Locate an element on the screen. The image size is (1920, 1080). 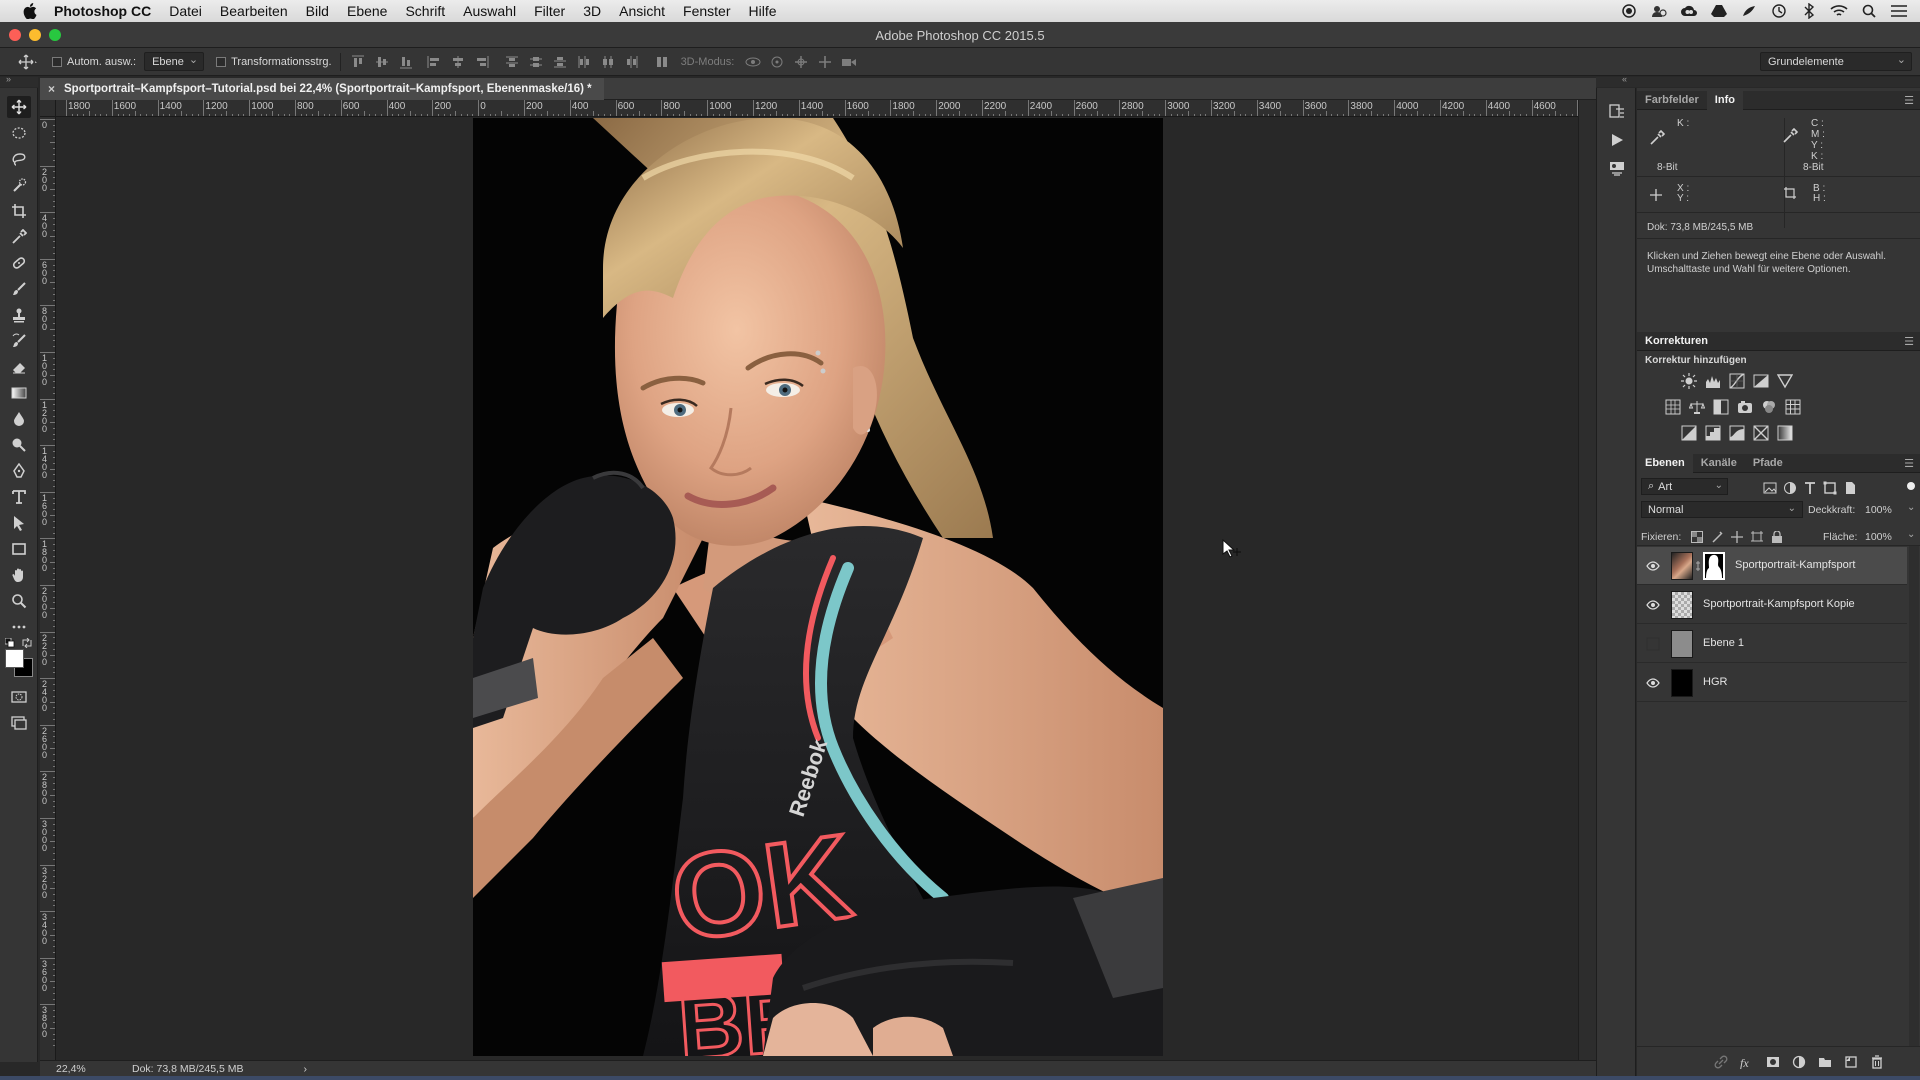
rectangle-tool-icon is located at coordinates (19, 549).